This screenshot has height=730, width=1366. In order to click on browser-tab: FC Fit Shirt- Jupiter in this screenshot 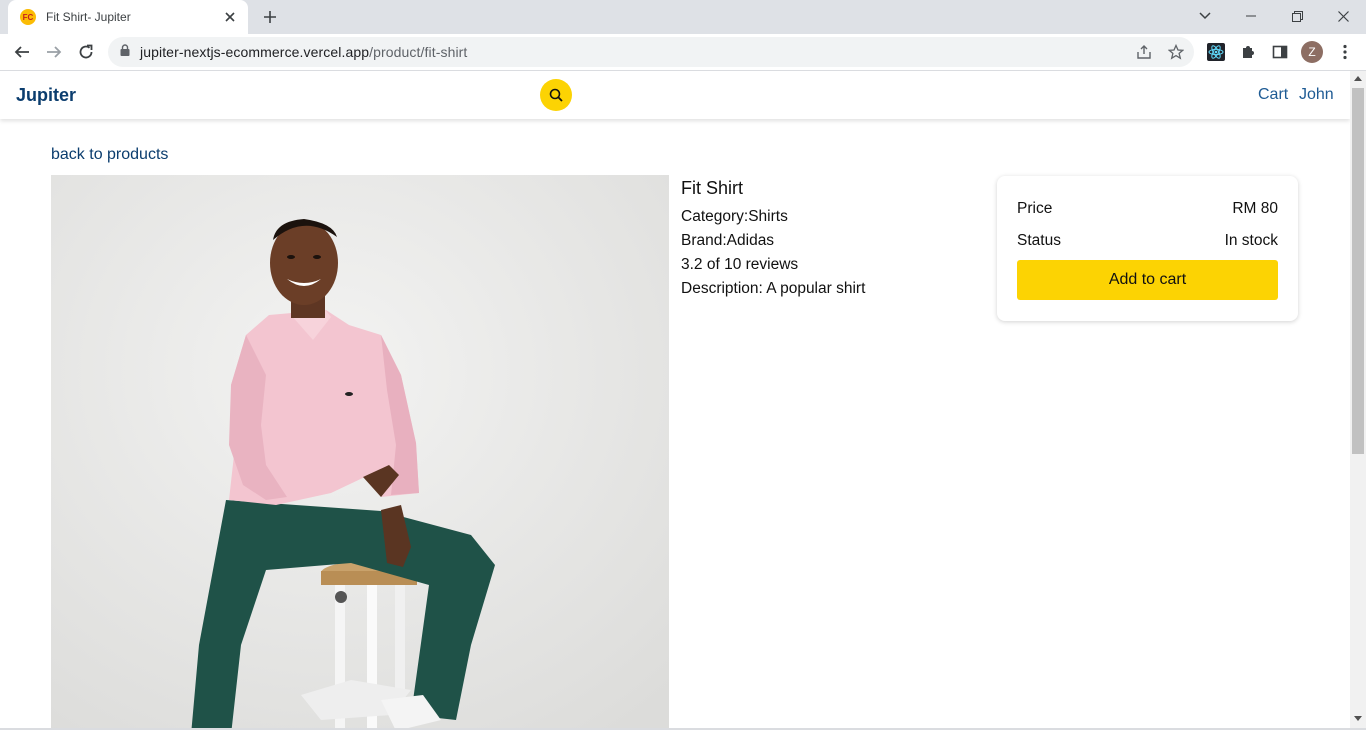, I will do `click(128, 17)`.